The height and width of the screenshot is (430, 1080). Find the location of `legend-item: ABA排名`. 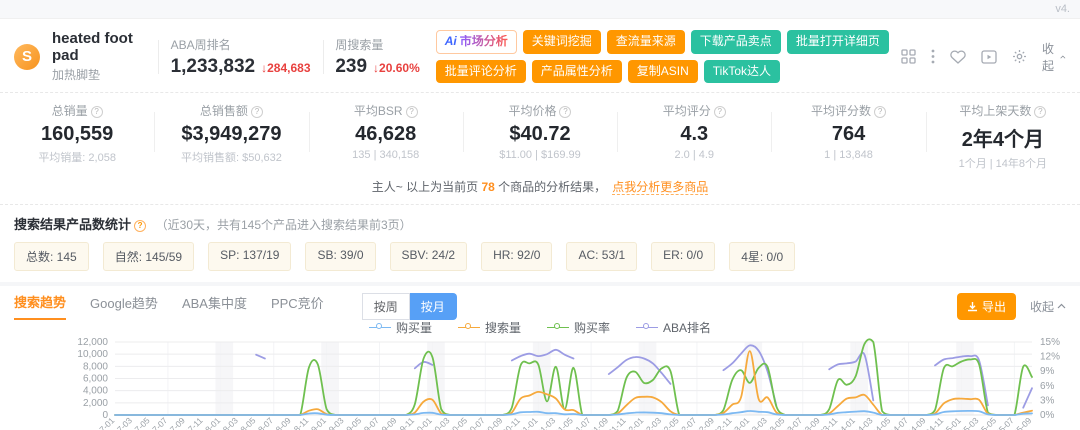

legend-item: ABA排名 is located at coordinates (673, 327).